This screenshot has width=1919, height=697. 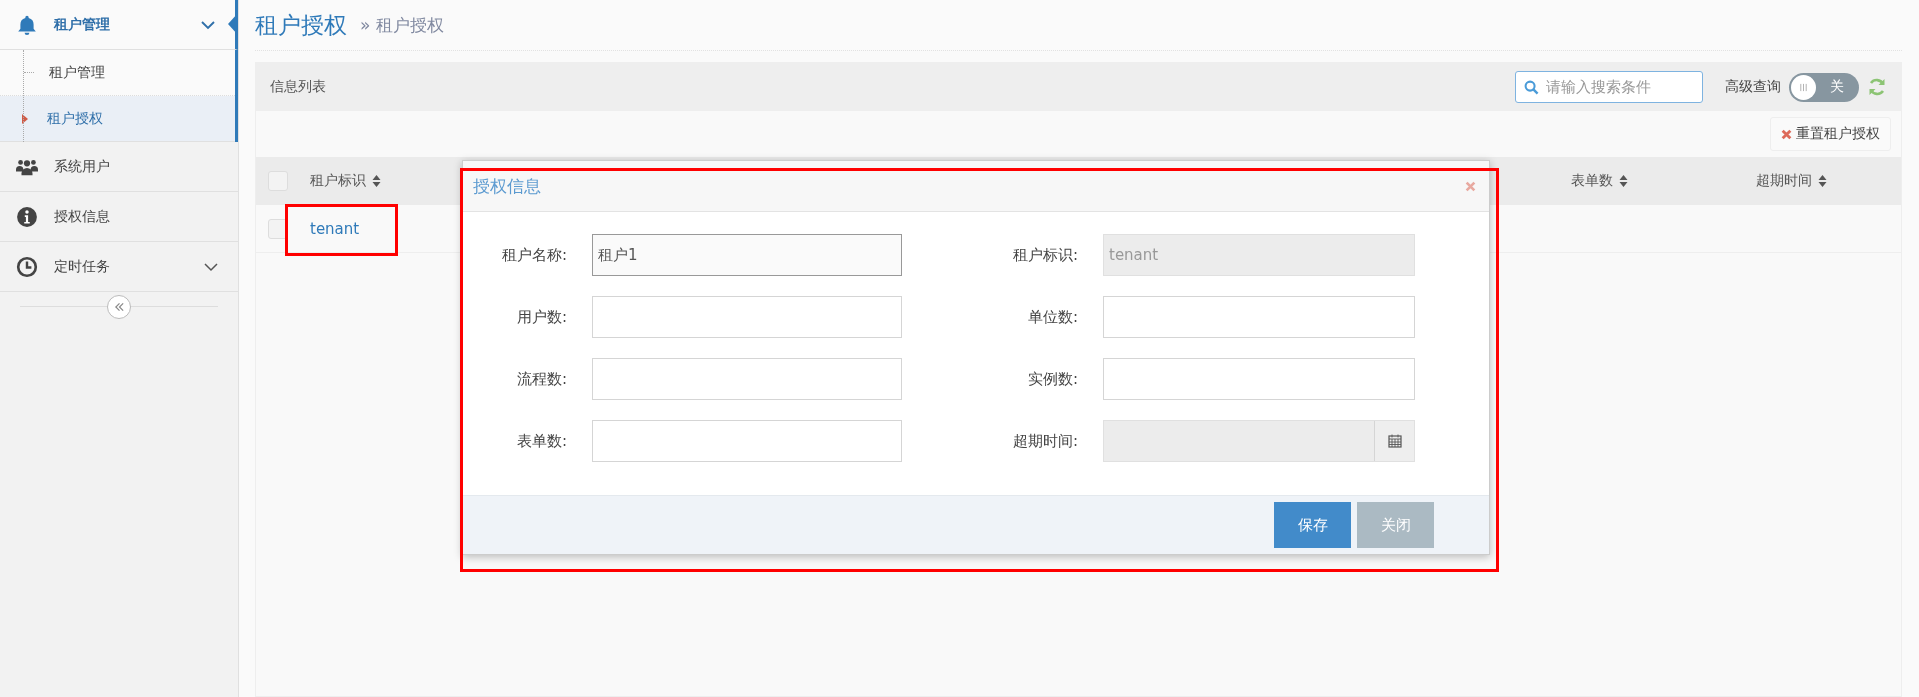 What do you see at coordinates (541, 441) in the screenshot?
I see `field-label: 表单数:` at bounding box center [541, 441].